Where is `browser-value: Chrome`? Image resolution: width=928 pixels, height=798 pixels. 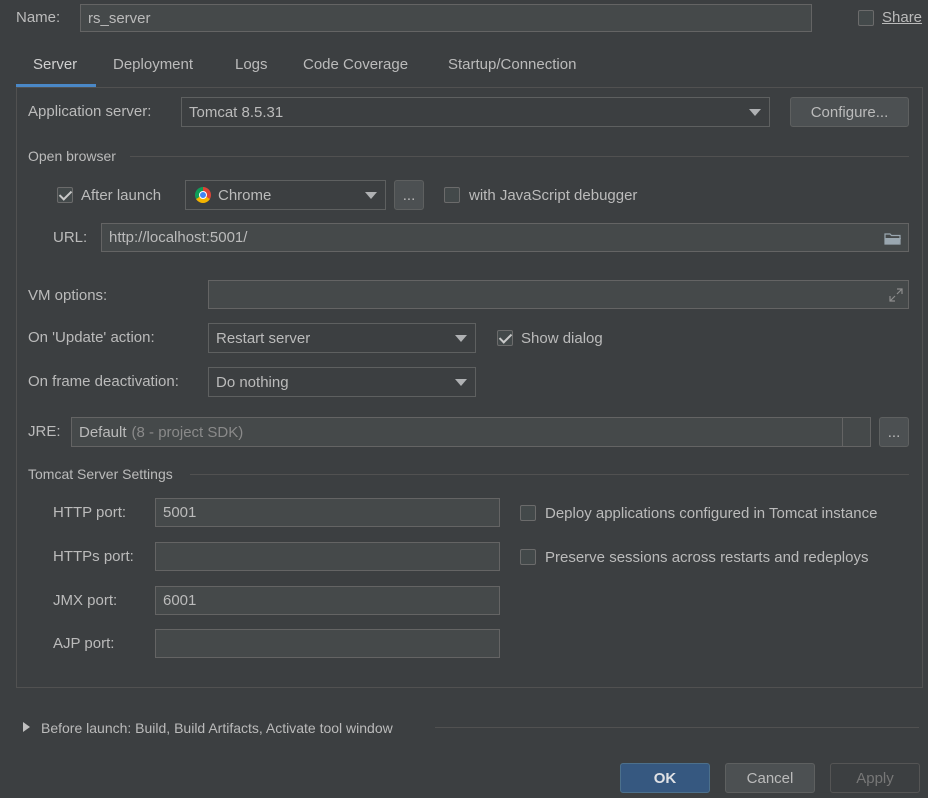
browser-value: Chrome is located at coordinates (245, 195).